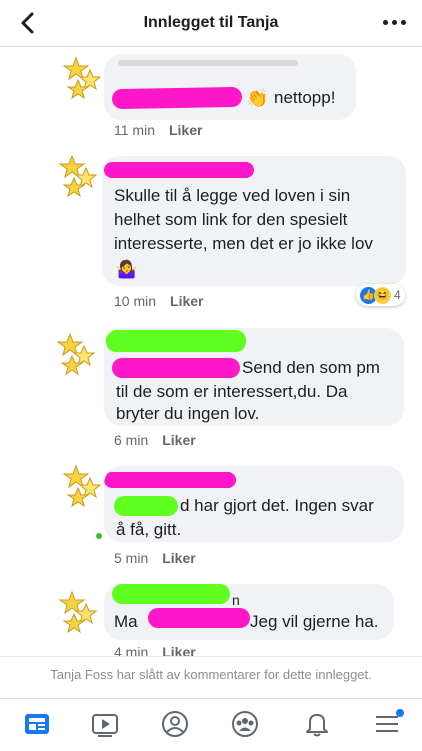 Image resolution: width=422 pixels, height=751 pixels. Describe the element at coordinates (397, 295) in the screenshot. I see `reaction-count: 4` at that location.